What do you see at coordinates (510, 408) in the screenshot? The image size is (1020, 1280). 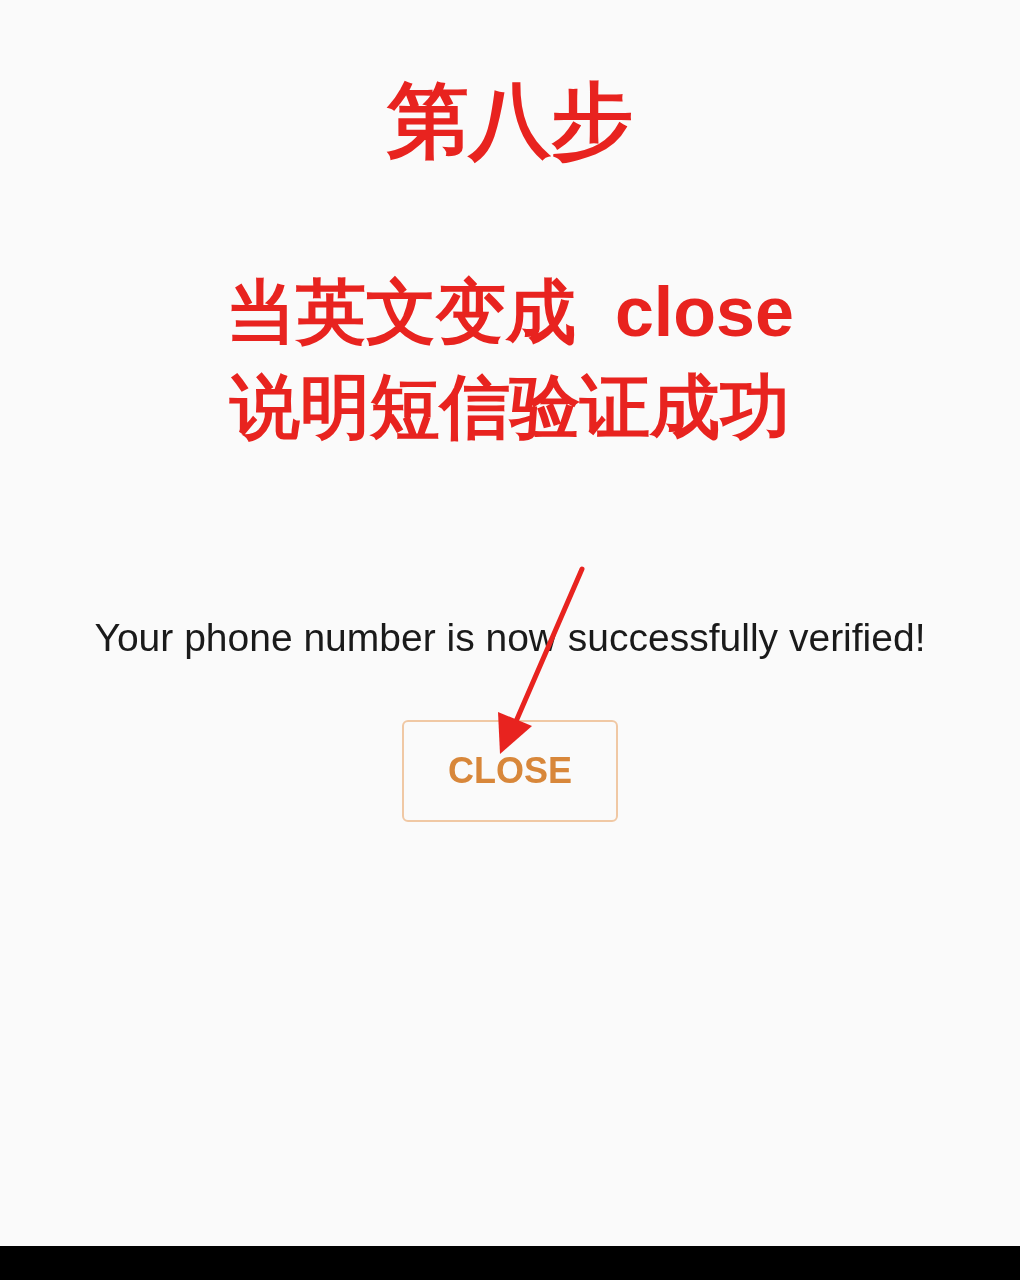 I see `annotation-text: 说明短信验证成功` at bounding box center [510, 408].